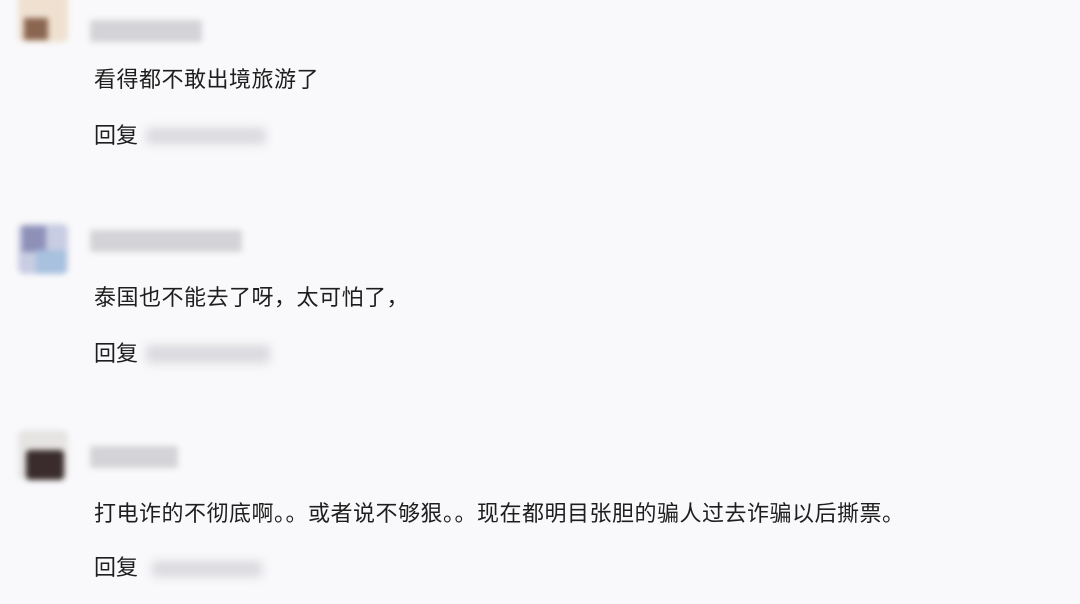 The height and width of the screenshot is (604, 1080). Describe the element at coordinates (252, 298) in the screenshot. I see `comment-text: 泰国也不能去了呀，太可怕了，` at that location.